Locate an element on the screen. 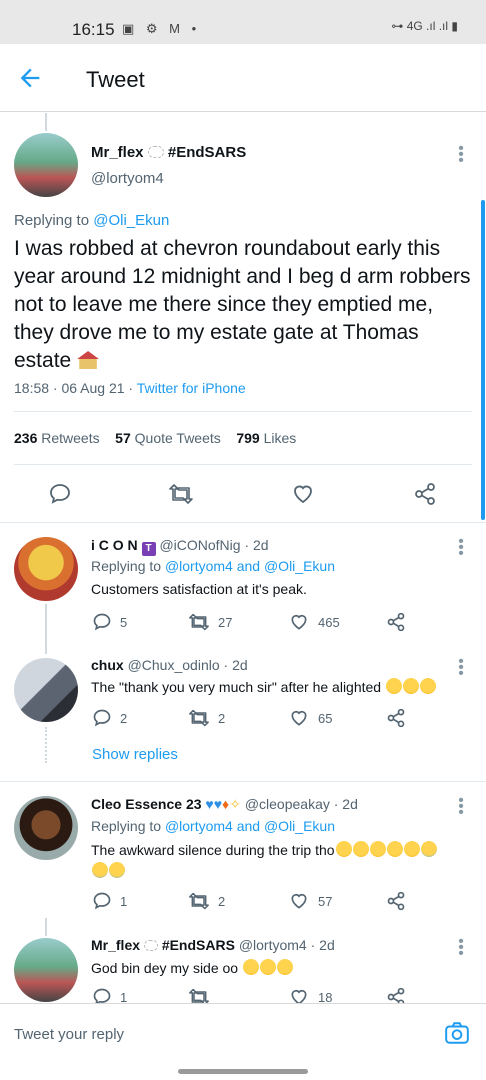 This screenshot has height=1080, width=486. reply-author: i C O N T @iCONofNig · 2d is located at coordinates (180, 546).